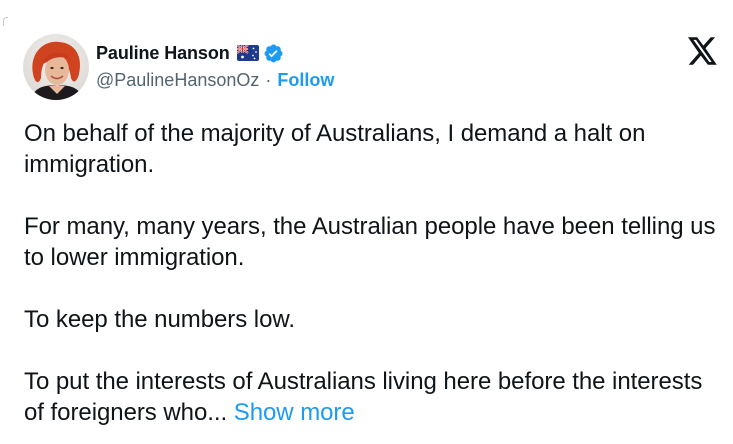 The width and height of the screenshot is (733, 444). I want to click on australia-flag-icon, so click(247, 52).